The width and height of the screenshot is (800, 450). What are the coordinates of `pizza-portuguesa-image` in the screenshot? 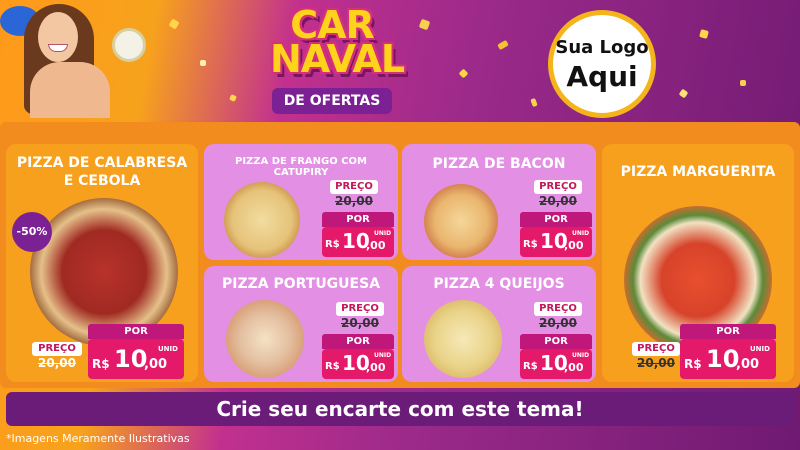 It's located at (265, 339).